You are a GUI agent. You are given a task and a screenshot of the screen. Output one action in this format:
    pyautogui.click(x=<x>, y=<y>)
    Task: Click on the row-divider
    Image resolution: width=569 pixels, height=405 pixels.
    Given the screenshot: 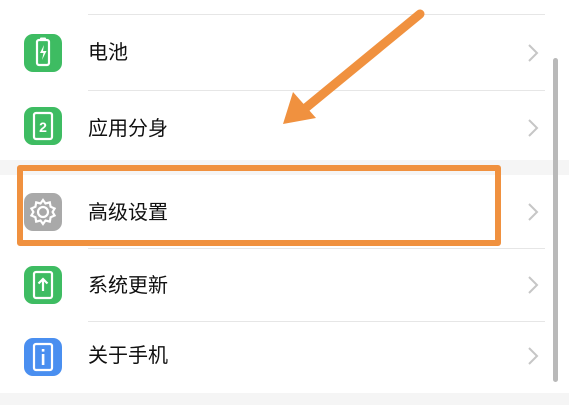 What is the action you would take?
    pyautogui.click(x=316, y=14)
    